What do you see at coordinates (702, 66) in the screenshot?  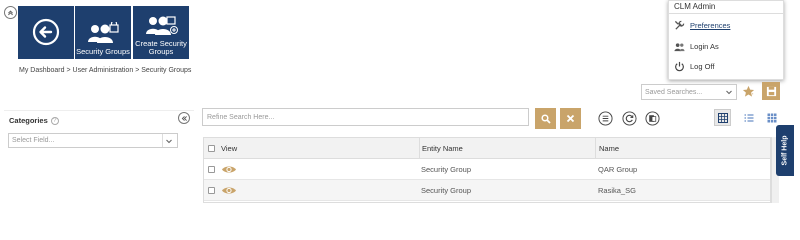 I see `menu-item-label: Log Off` at bounding box center [702, 66].